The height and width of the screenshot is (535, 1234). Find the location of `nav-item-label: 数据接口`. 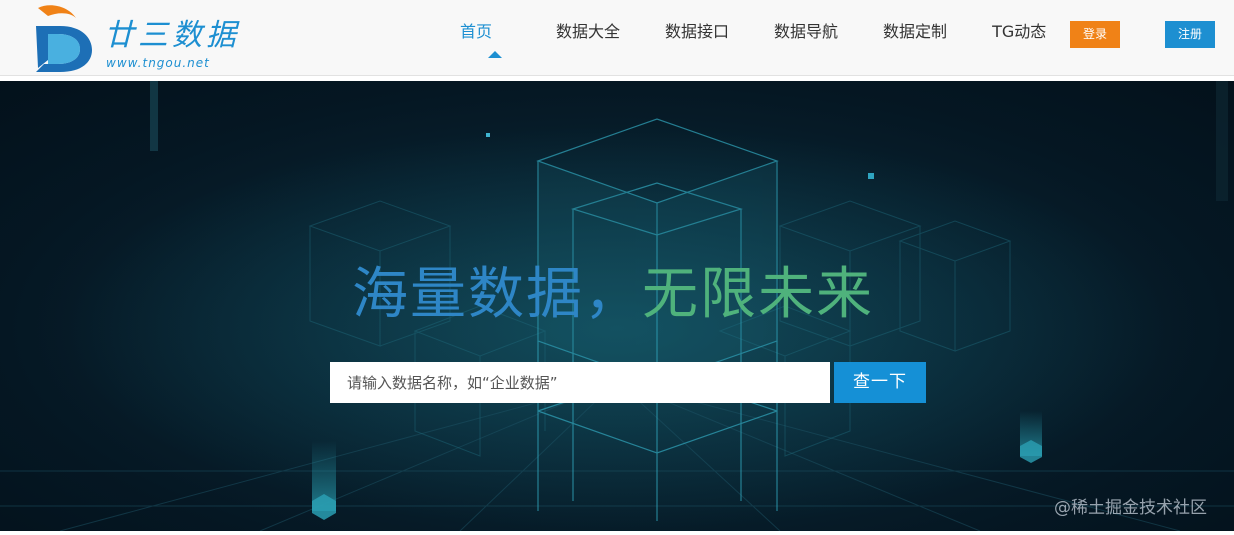

nav-item-label: 数据接口 is located at coordinates (697, 31).